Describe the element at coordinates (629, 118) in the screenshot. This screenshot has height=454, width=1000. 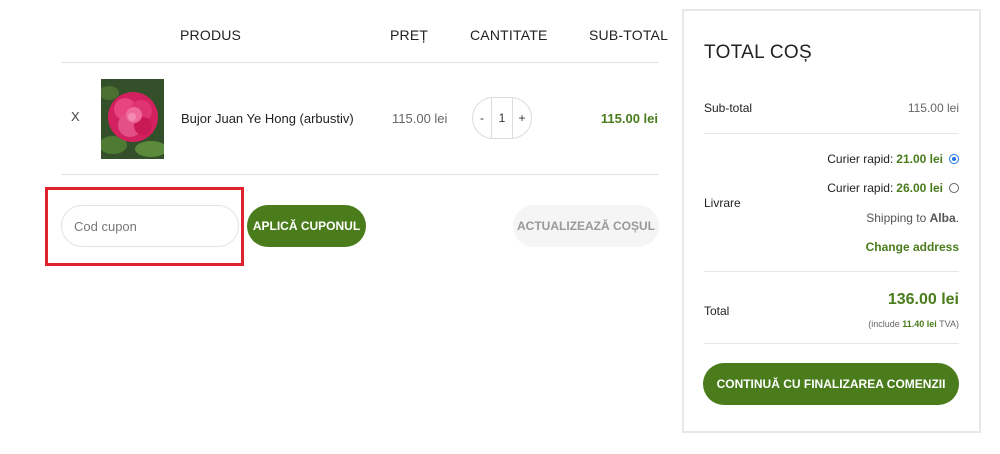
I see `product-subtotal: 115.00 lei` at that location.